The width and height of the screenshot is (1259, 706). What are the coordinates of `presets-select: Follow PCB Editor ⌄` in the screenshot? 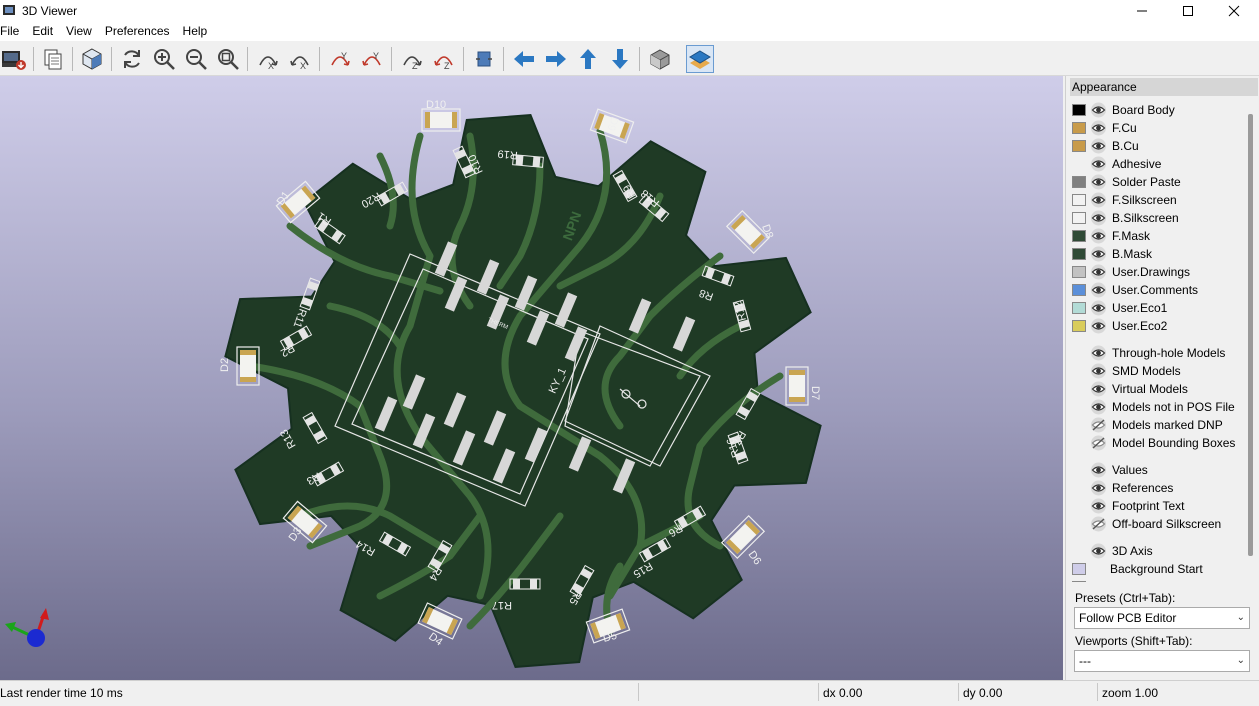 It's located at (1162, 618).